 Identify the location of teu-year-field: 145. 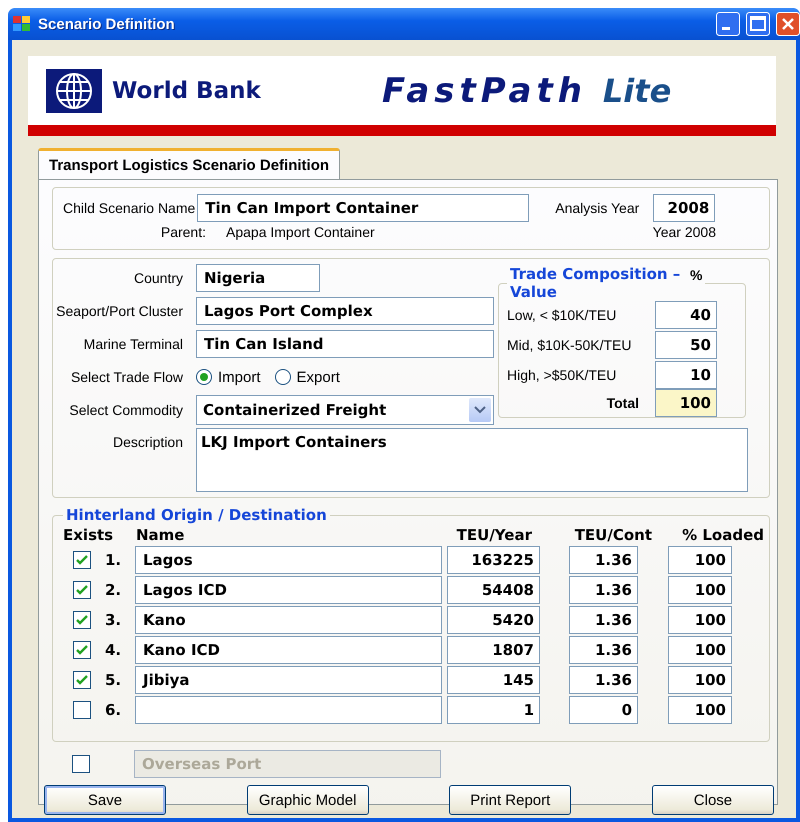
(493, 680).